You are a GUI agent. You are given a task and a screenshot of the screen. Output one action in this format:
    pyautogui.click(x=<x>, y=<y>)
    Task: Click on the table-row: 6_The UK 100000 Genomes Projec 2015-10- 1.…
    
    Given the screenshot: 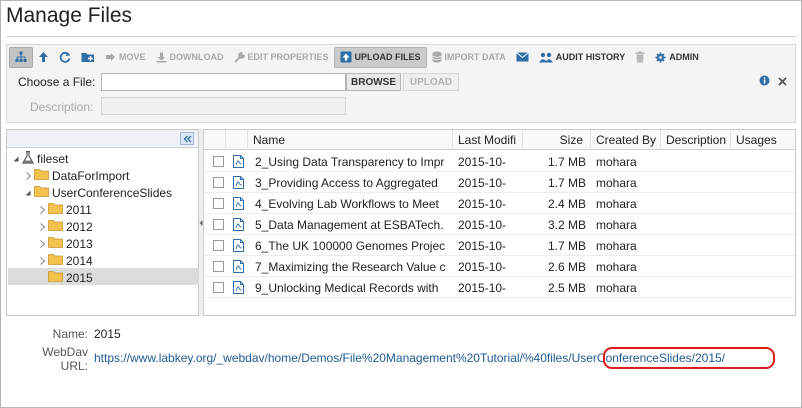 What is the action you would take?
    pyautogui.click(x=499, y=245)
    